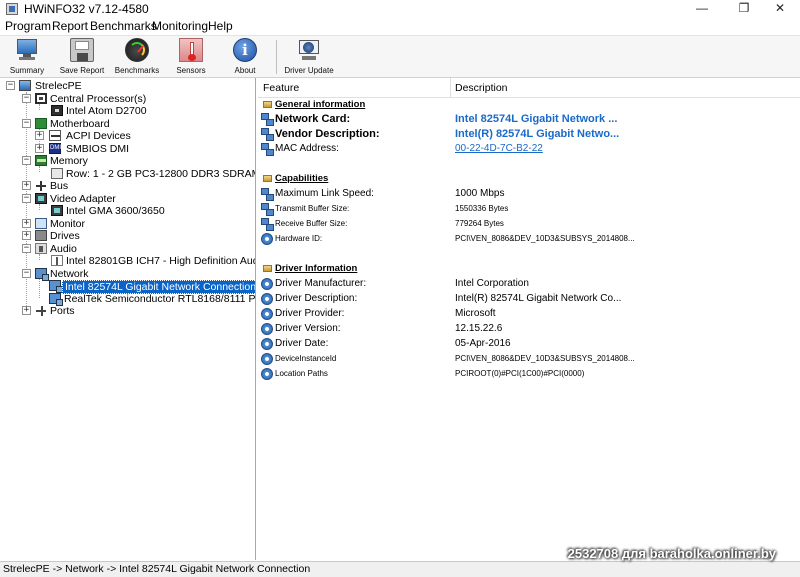 The height and width of the screenshot is (577, 800). I want to click on tree-item-monitor: + Monitor, so click(127, 224).